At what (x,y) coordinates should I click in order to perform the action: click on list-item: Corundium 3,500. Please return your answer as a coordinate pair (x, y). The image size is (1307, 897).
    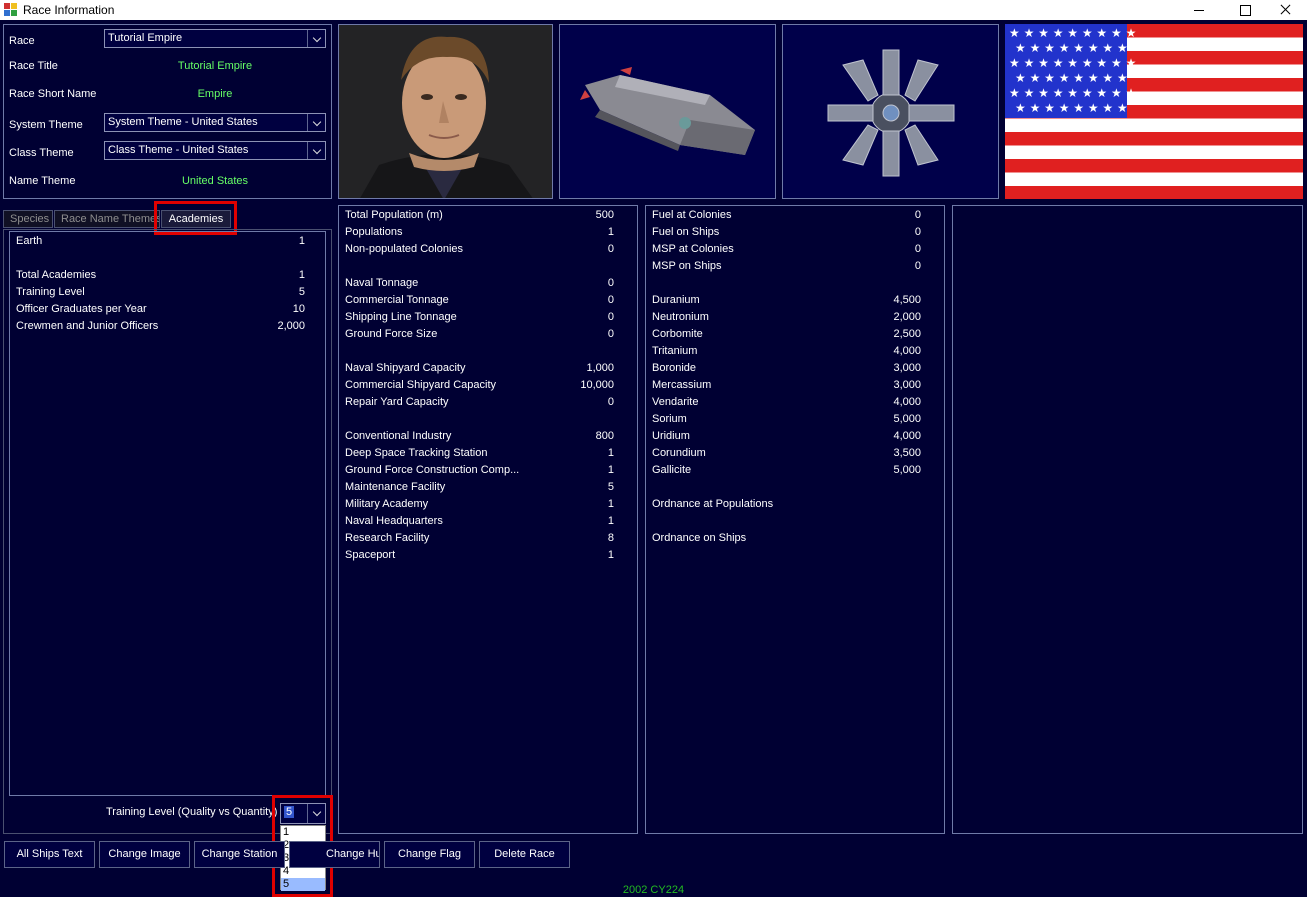
    Looking at the image, I should click on (786, 455).